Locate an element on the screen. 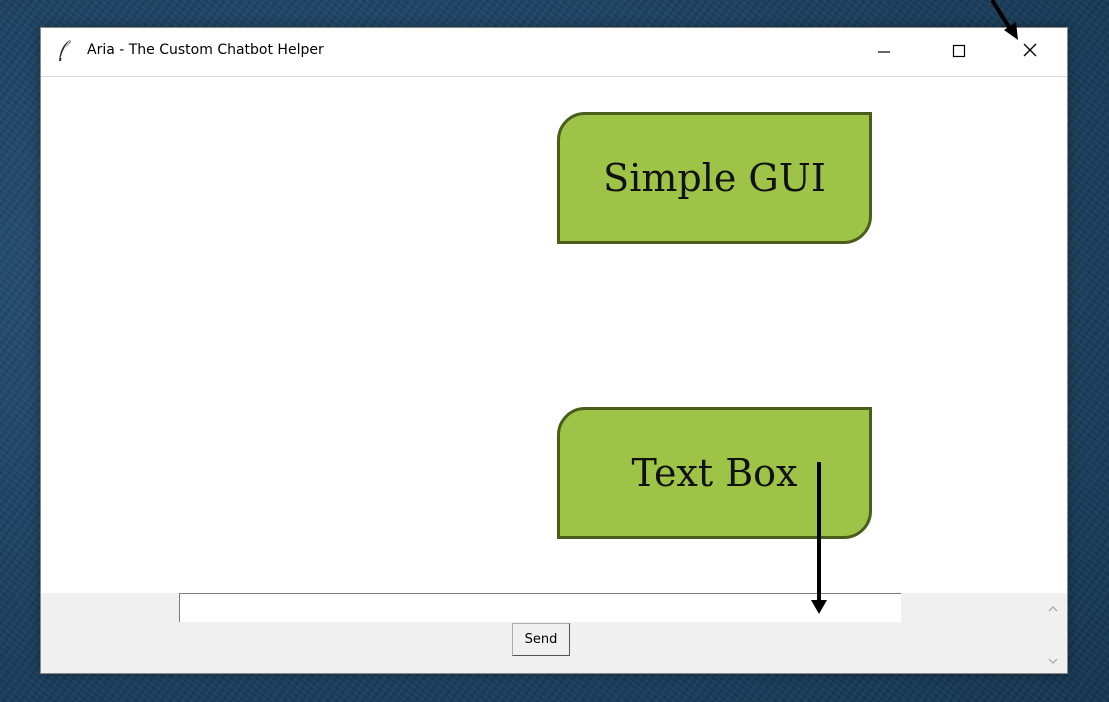 Image resolution: width=1109 pixels, height=702 pixels. input-panel: Send is located at coordinates (554, 633).